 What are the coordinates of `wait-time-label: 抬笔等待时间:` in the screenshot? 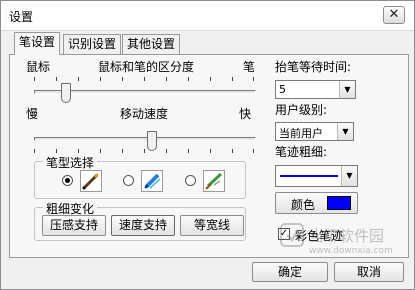 It's located at (313, 67).